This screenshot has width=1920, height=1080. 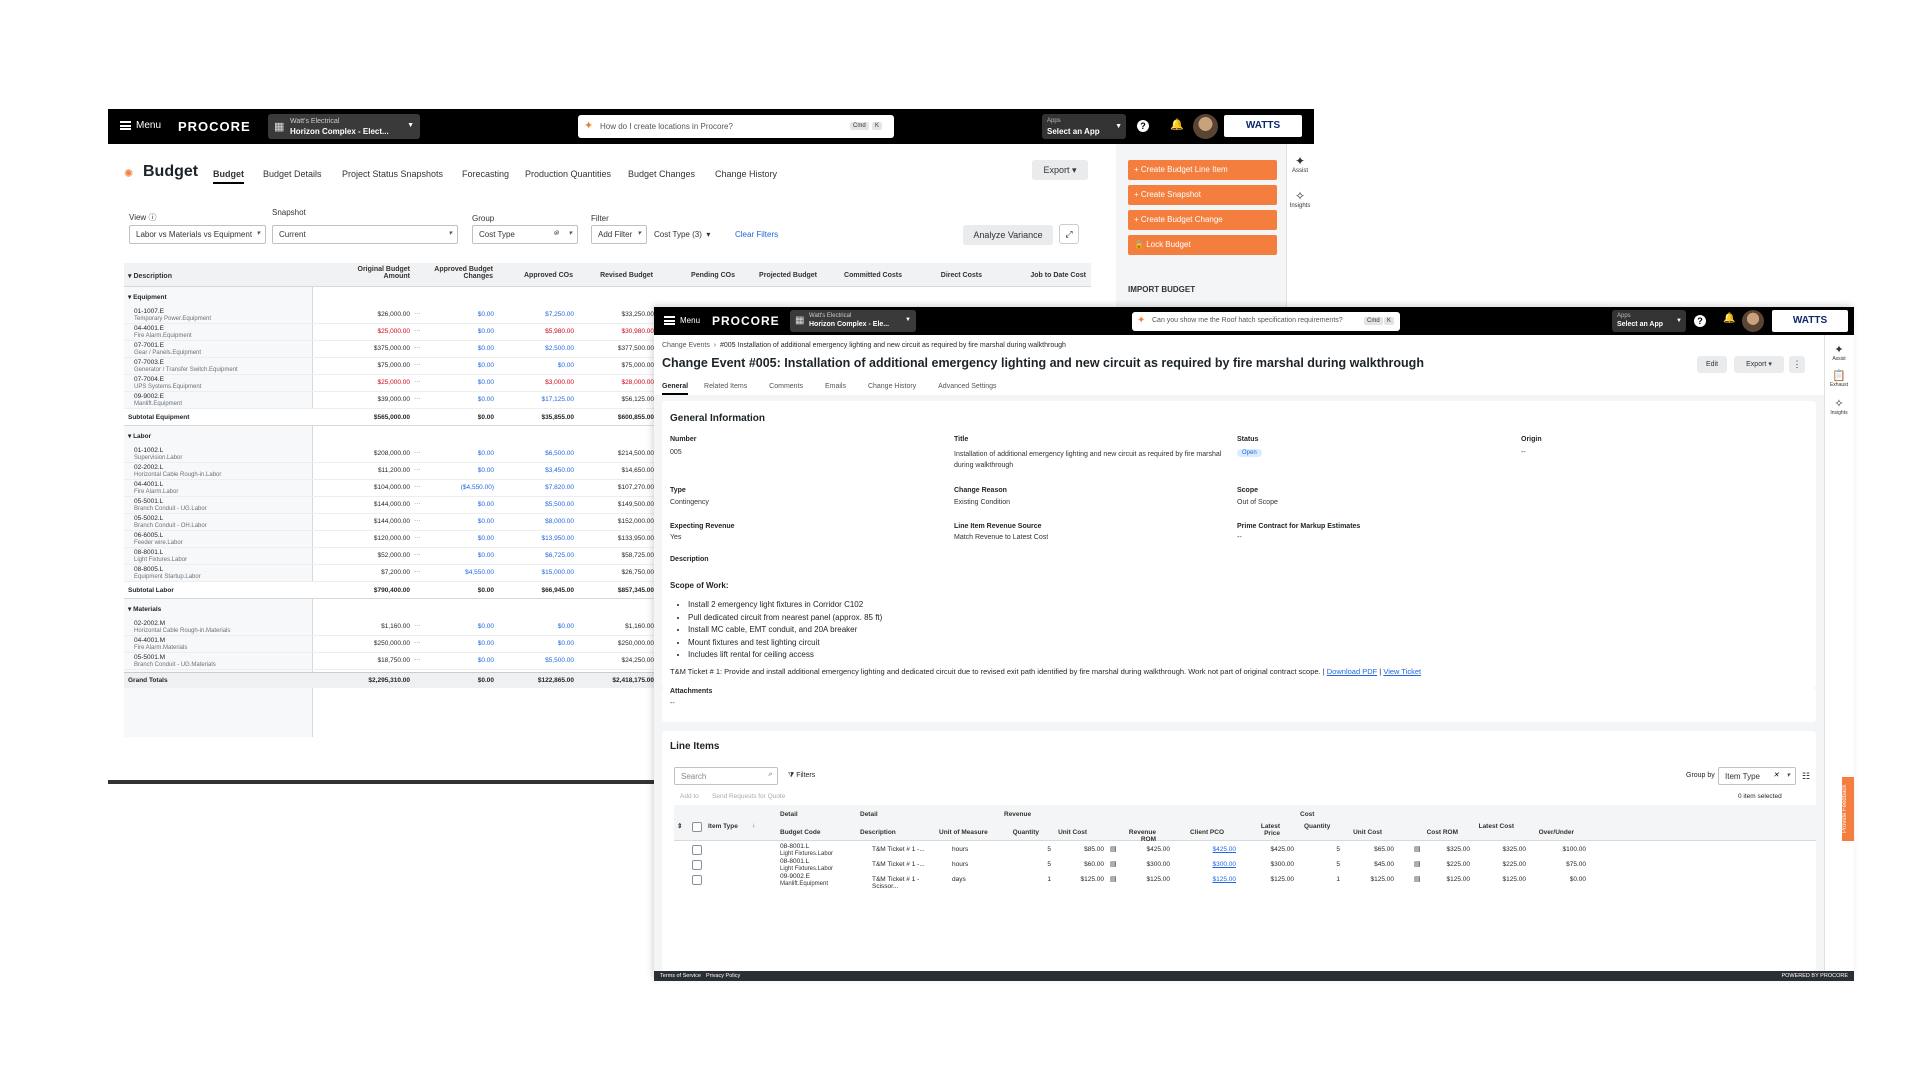 I want to click on cell-aco: $17,125.00, so click(x=540, y=399).